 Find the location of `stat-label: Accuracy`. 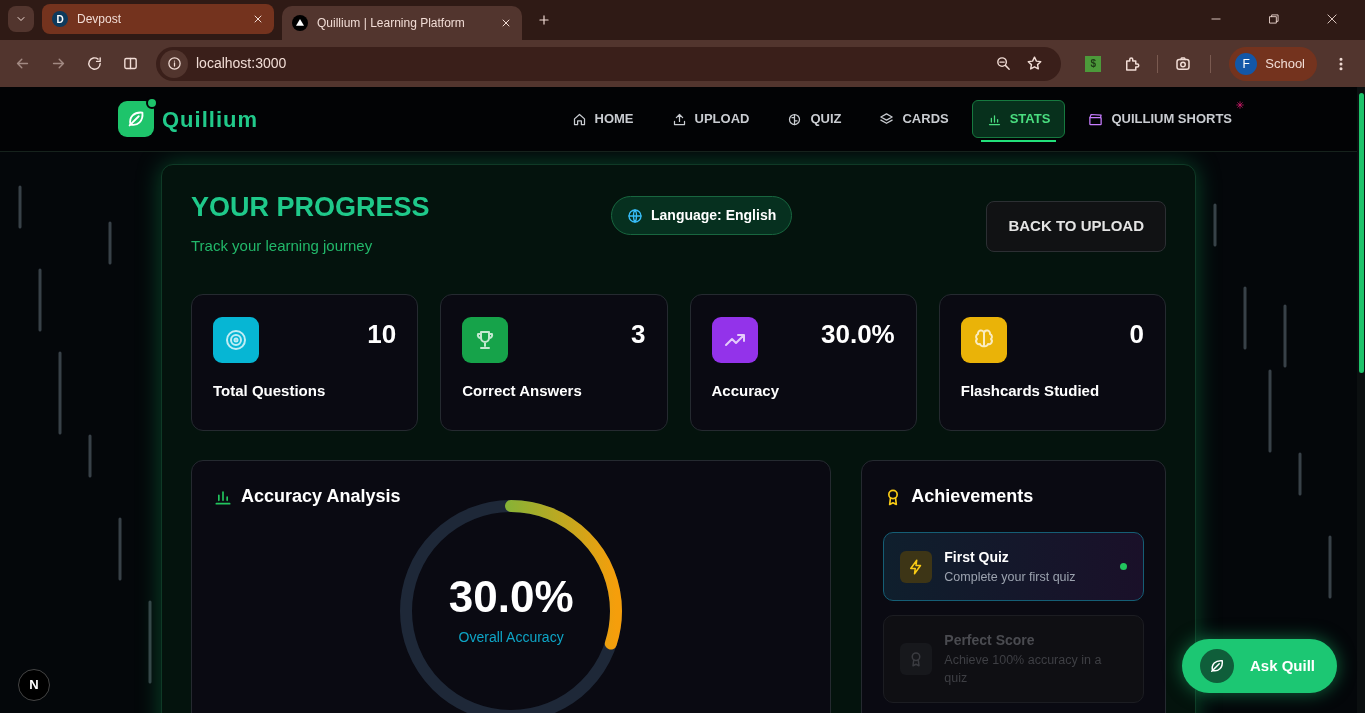

stat-label: Accuracy is located at coordinates (746, 391).